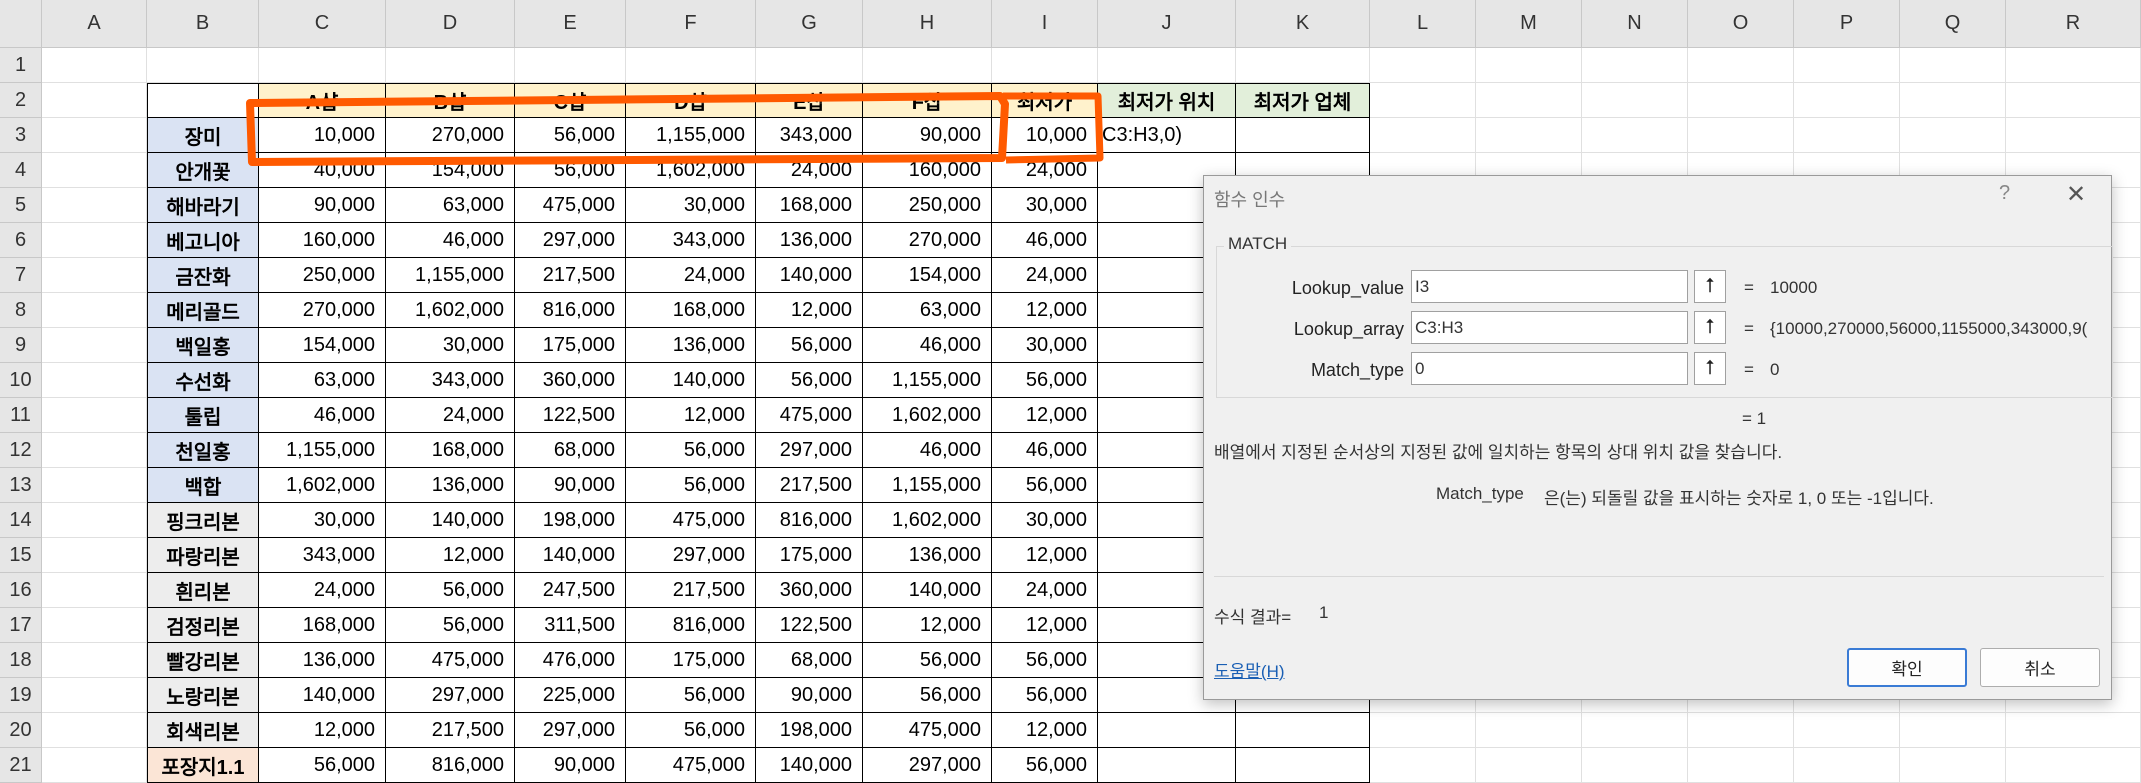  I want to click on price-cell: 311,500, so click(570, 625).